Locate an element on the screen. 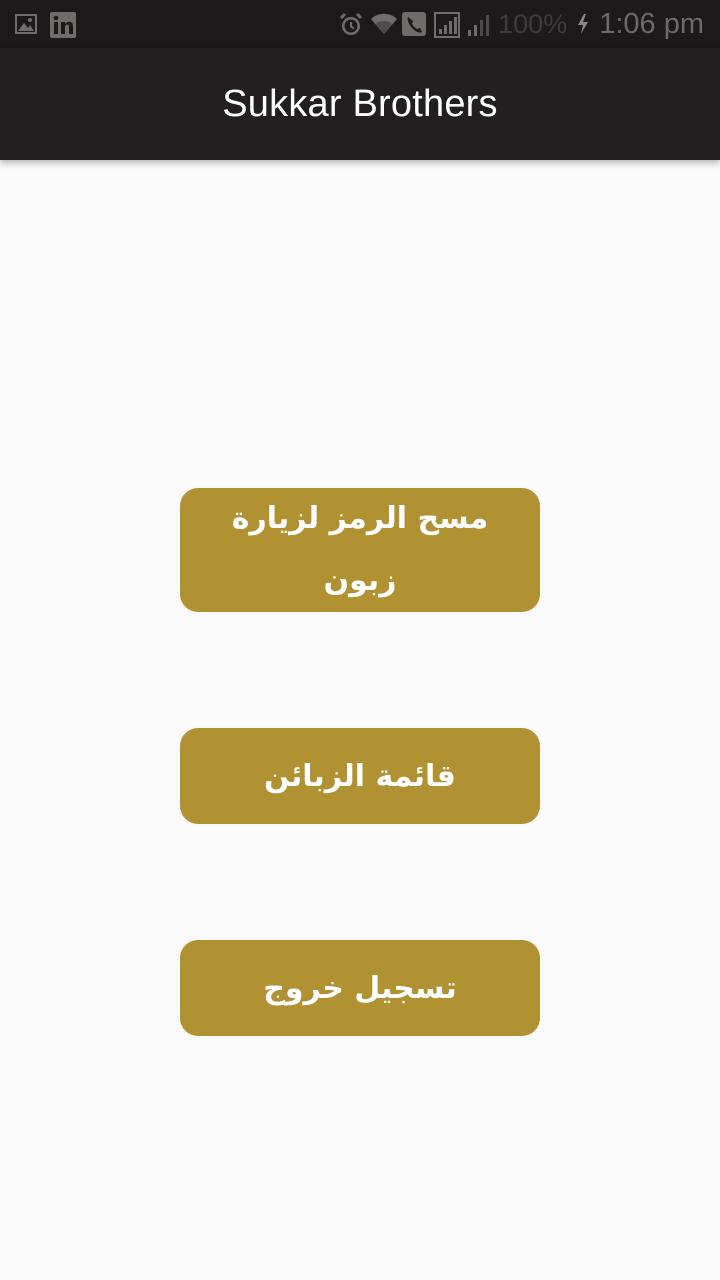 The width and height of the screenshot is (720, 1280). app-bar: Sukkar Brothers is located at coordinates (360, 104).